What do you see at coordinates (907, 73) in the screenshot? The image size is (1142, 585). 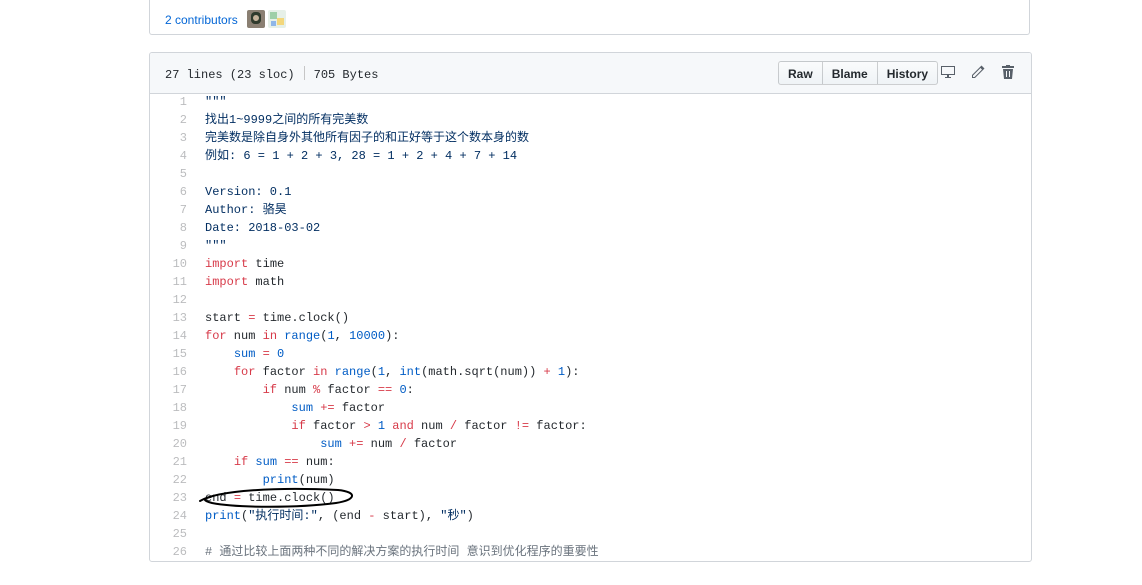 I see `history-button: History` at bounding box center [907, 73].